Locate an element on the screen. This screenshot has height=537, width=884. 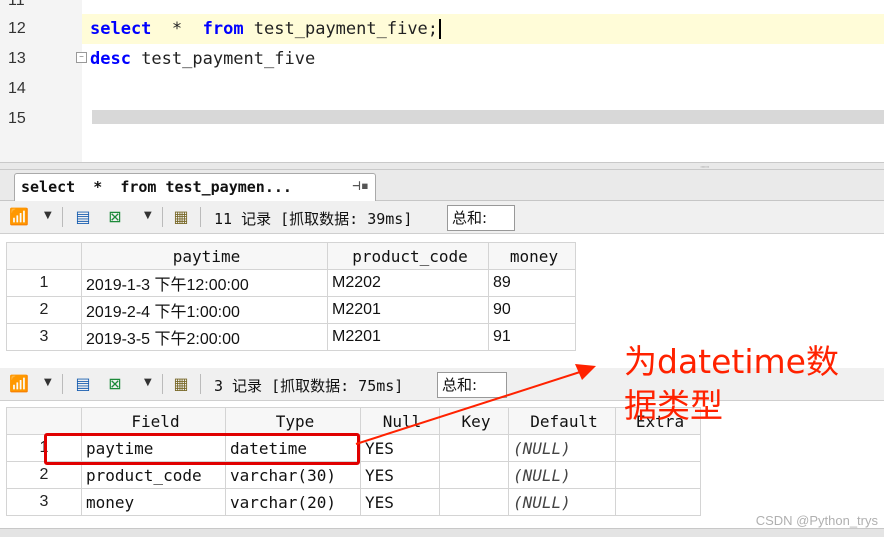
annotation-arrow is located at coordinates (475, 404).